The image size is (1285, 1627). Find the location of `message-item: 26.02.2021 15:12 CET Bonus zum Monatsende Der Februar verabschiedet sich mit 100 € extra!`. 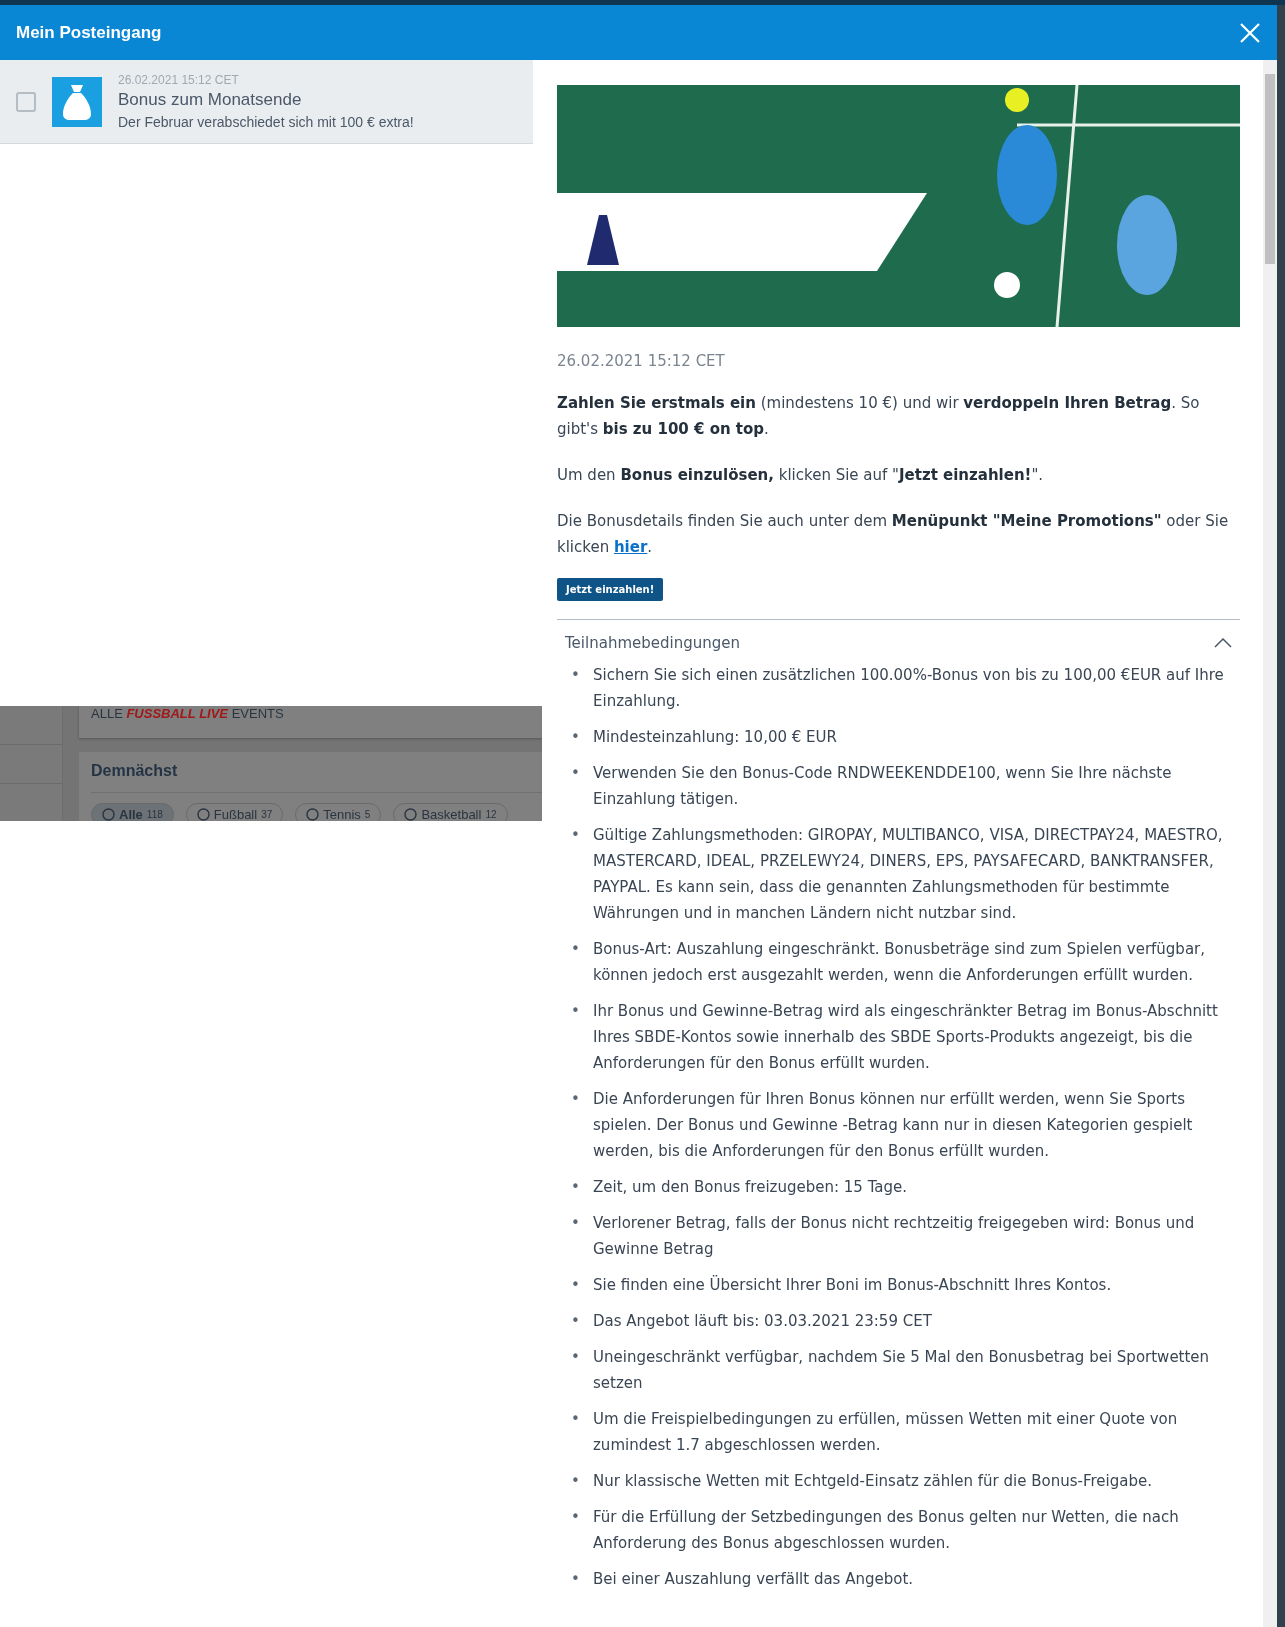

message-item: 26.02.2021 15:12 CET Bonus zum Monatsende Der Februar verabschiedet sich mit 100 € extra! is located at coordinates (266, 102).